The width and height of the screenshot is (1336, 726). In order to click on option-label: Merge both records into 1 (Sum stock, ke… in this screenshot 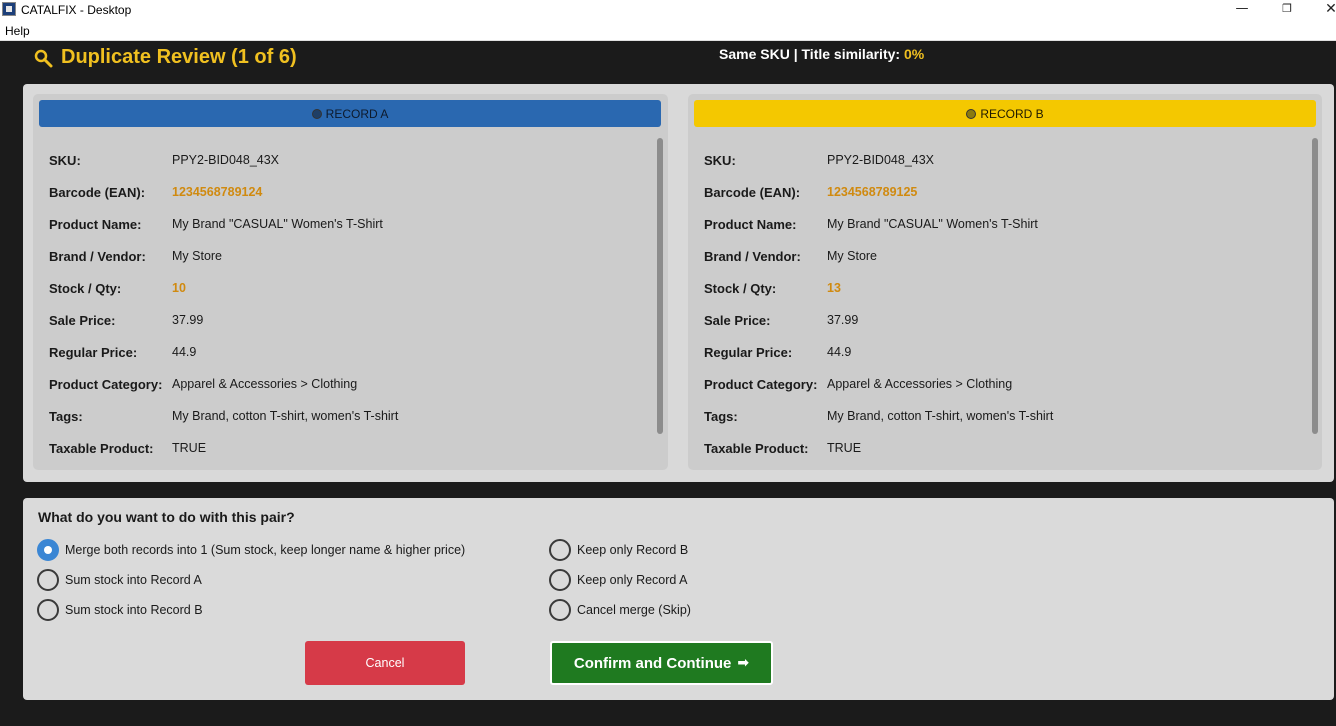, I will do `click(265, 550)`.